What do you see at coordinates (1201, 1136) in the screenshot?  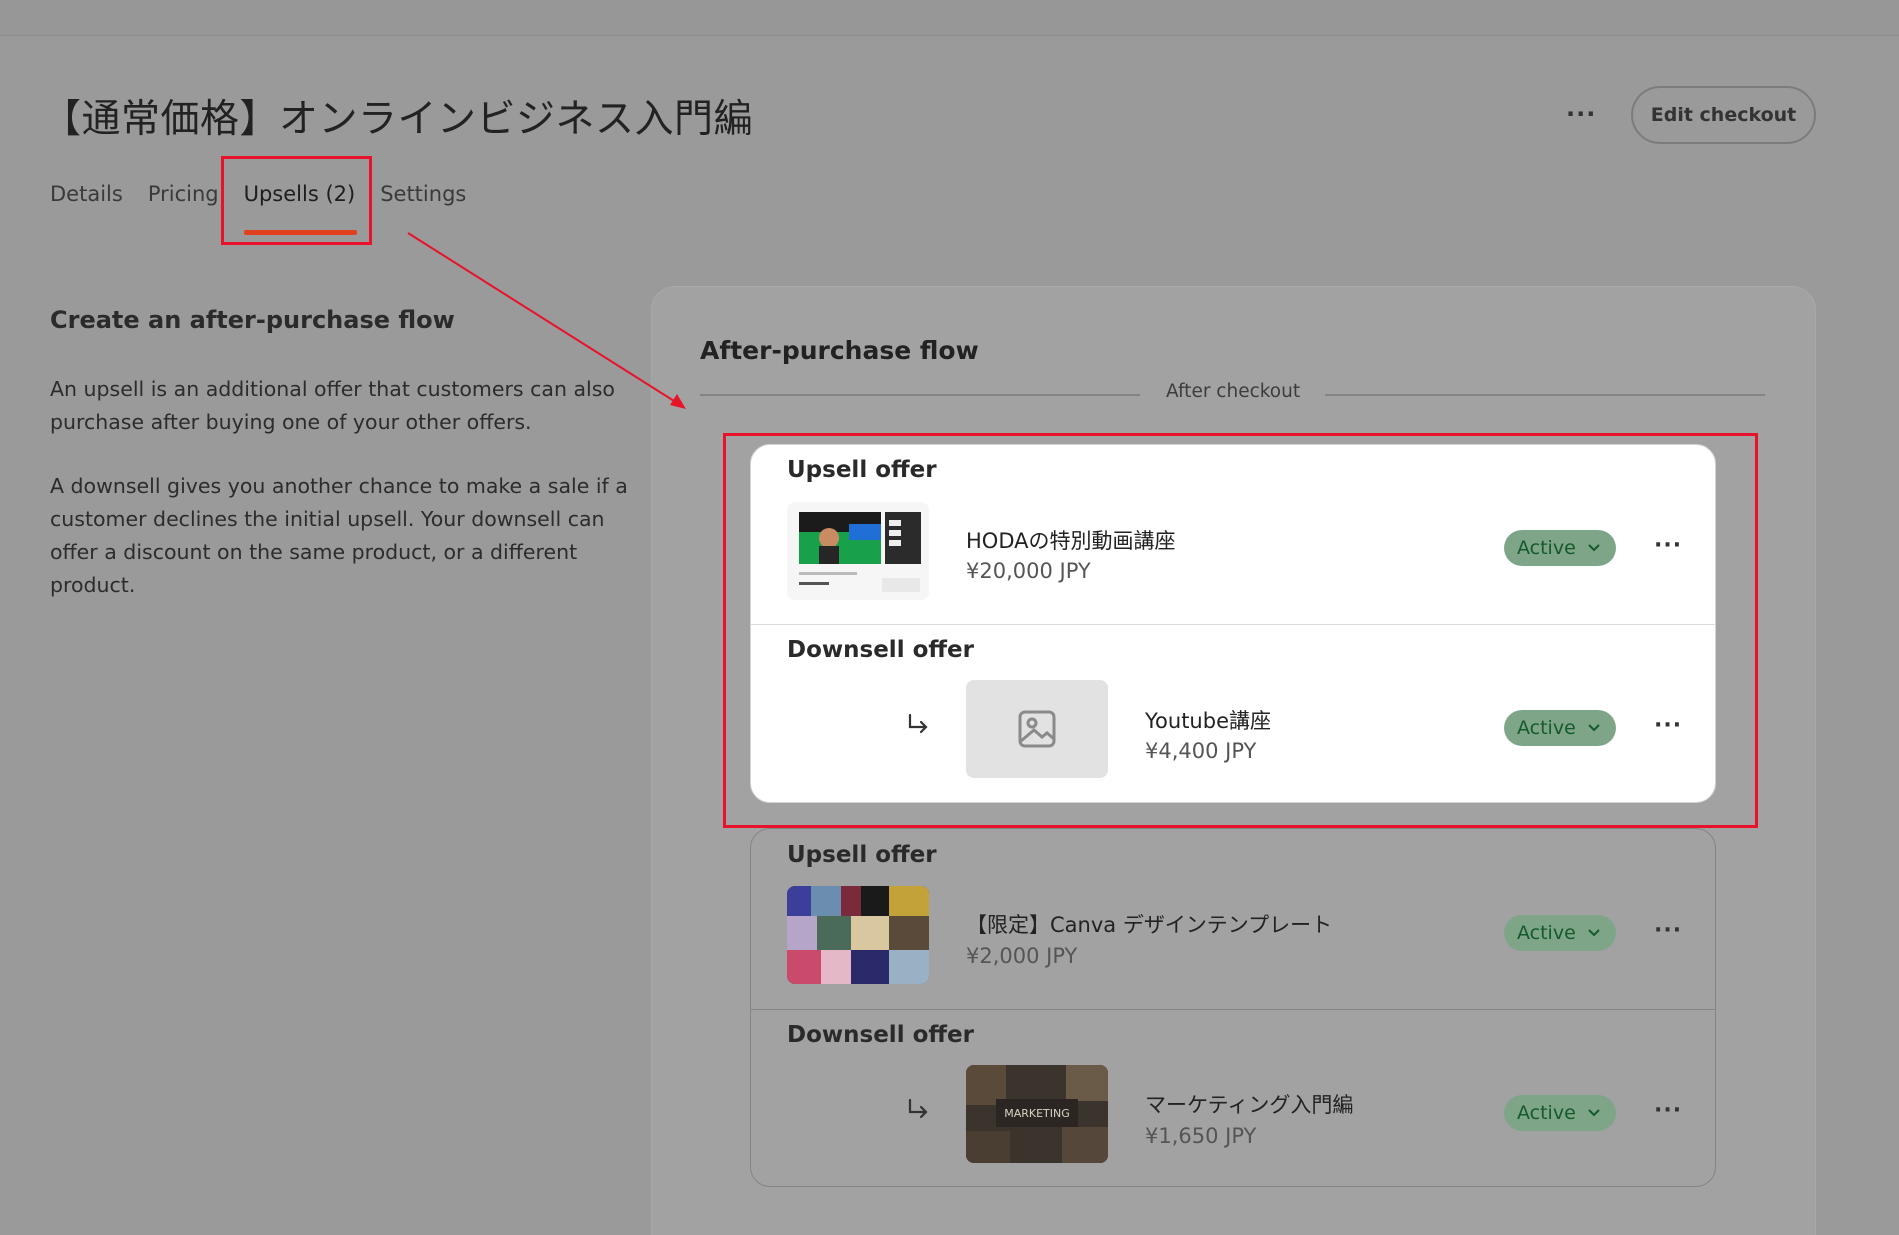 I see `offer-price: ¥1,650 JPY` at bounding box center [1201, 1136].